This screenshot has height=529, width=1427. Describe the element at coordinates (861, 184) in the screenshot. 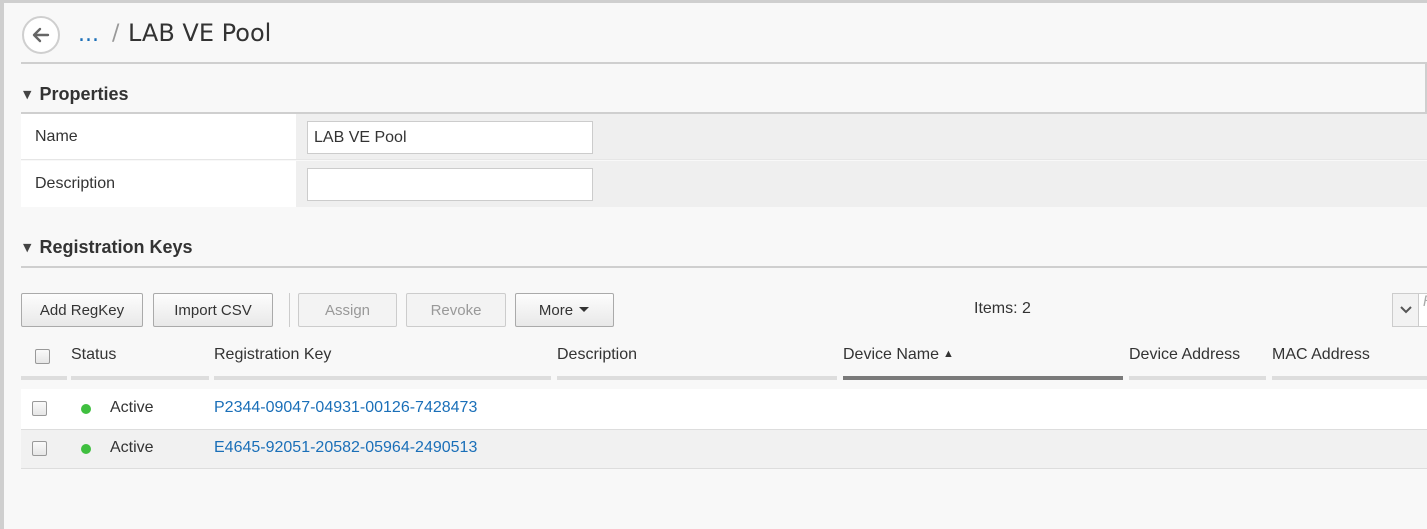

I see `description-value-cell` at that location.